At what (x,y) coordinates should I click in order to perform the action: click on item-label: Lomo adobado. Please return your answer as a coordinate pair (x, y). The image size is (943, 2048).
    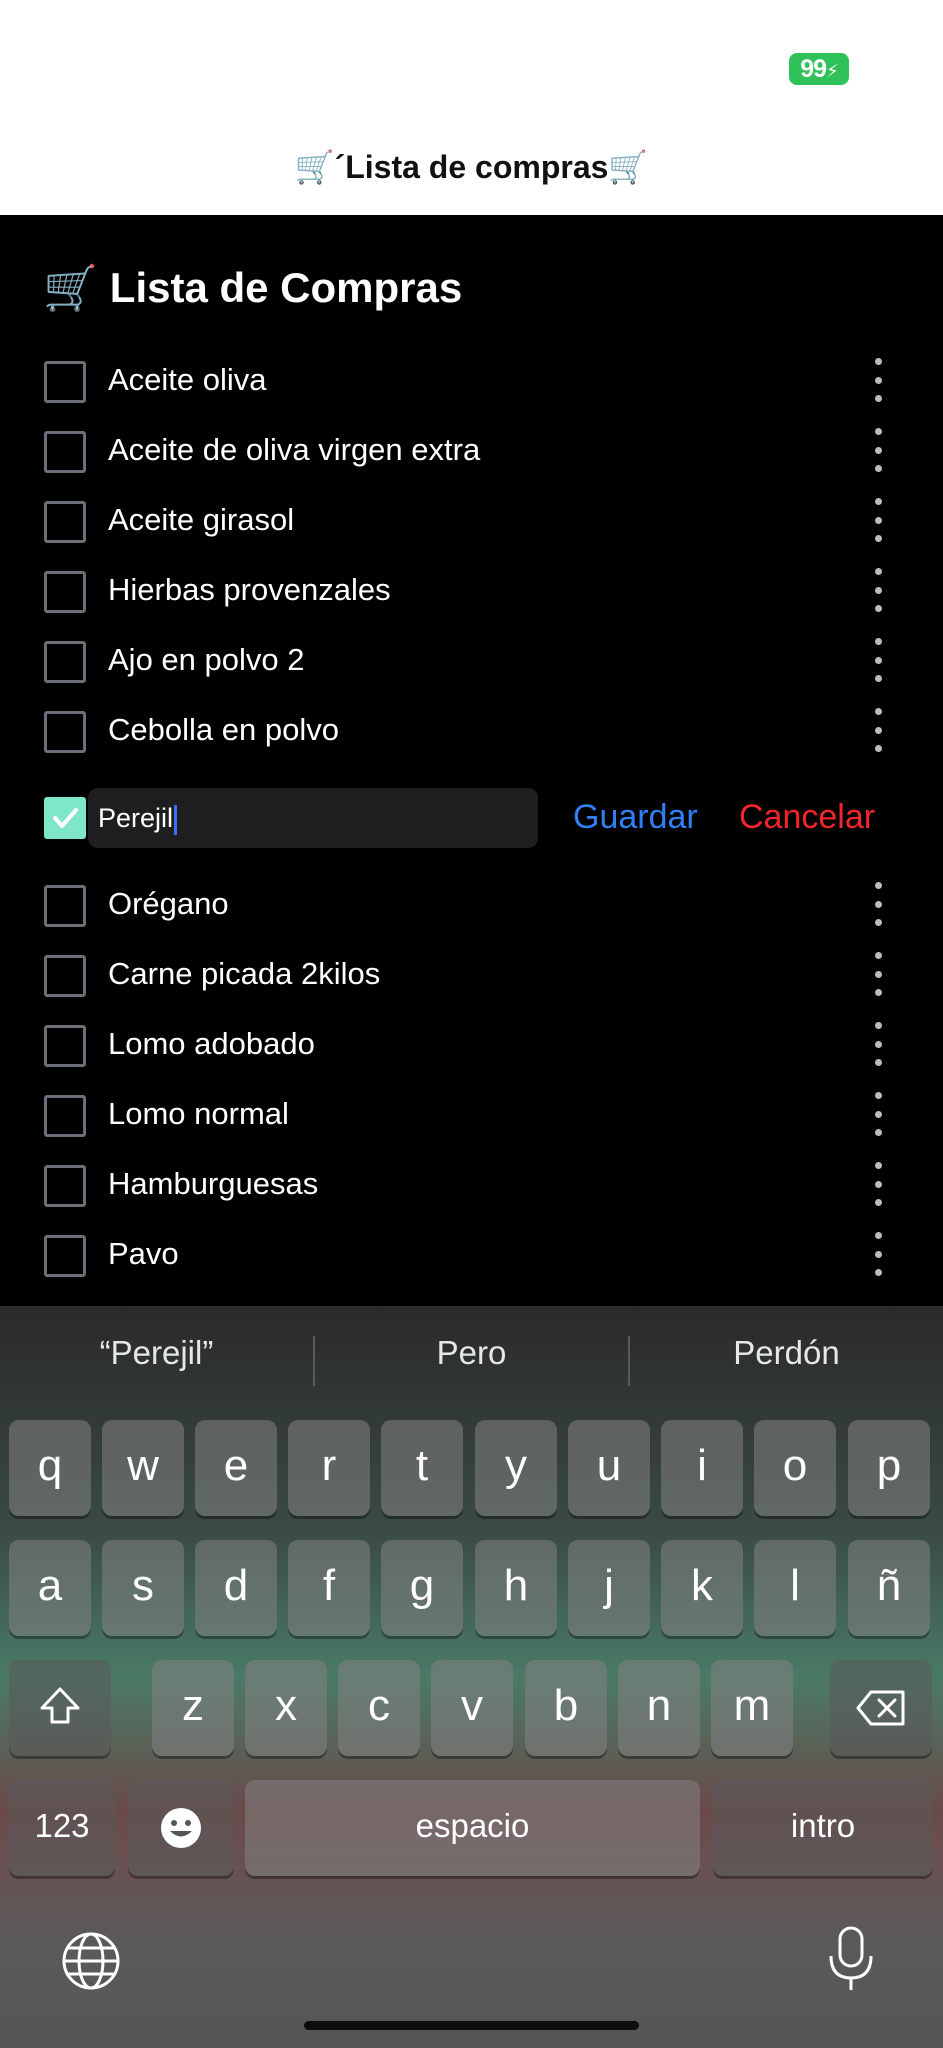
    Looking at the image, I should click on (211, 1044).